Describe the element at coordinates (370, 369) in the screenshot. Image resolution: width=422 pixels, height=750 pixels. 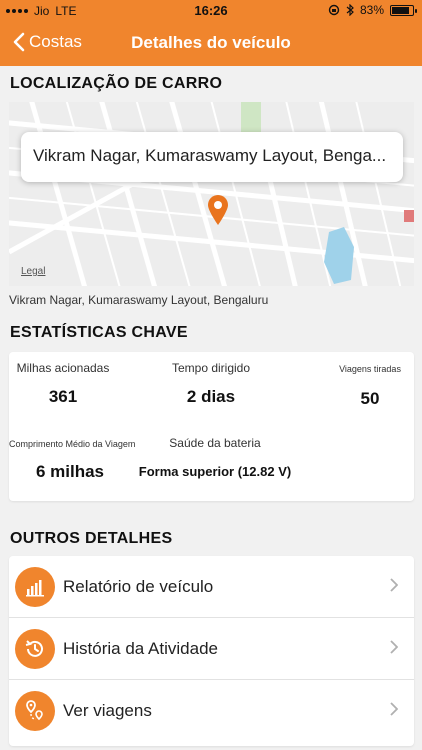
I see `stat-label: Viagens tiradas` at that location.